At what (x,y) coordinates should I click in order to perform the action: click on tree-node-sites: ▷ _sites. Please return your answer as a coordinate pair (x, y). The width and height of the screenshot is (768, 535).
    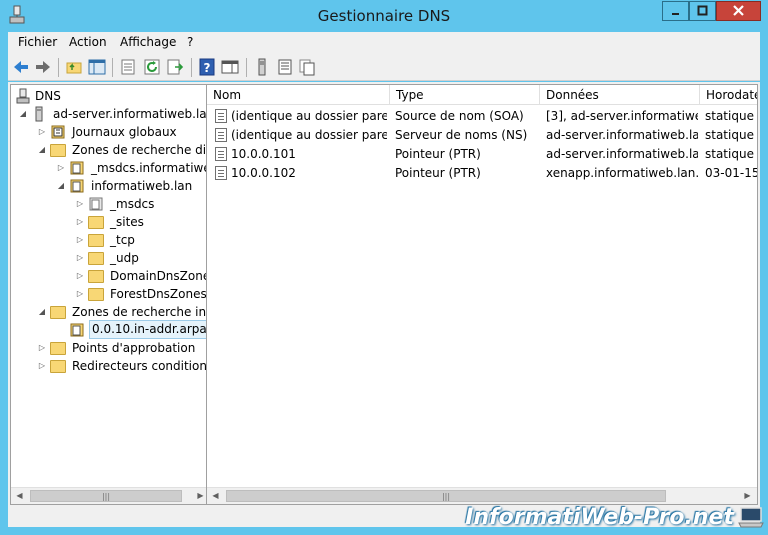
    Looking at the image, I should click on (111, 222).